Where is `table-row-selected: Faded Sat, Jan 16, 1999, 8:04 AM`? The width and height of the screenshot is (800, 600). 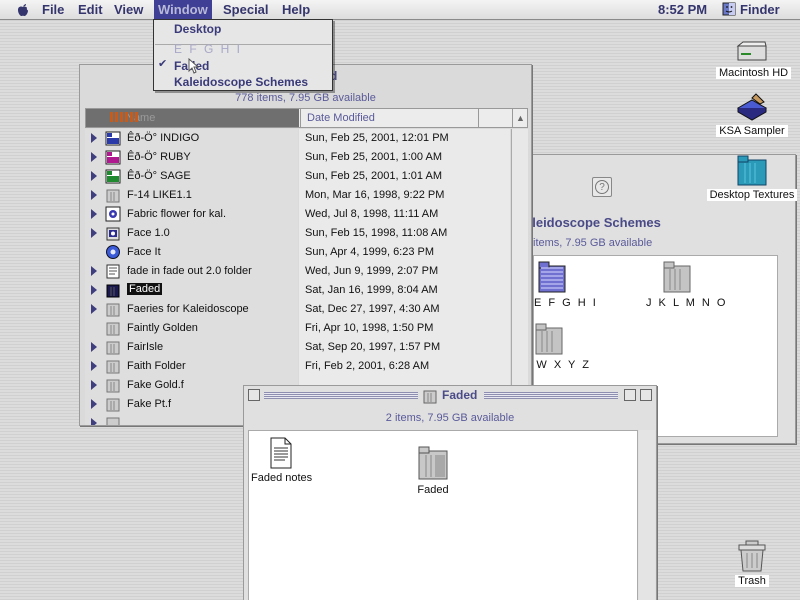 table-row-selected: Faded Sat, Jan 16, 1999, 8:04 AM is located at coordinates (297, 290).